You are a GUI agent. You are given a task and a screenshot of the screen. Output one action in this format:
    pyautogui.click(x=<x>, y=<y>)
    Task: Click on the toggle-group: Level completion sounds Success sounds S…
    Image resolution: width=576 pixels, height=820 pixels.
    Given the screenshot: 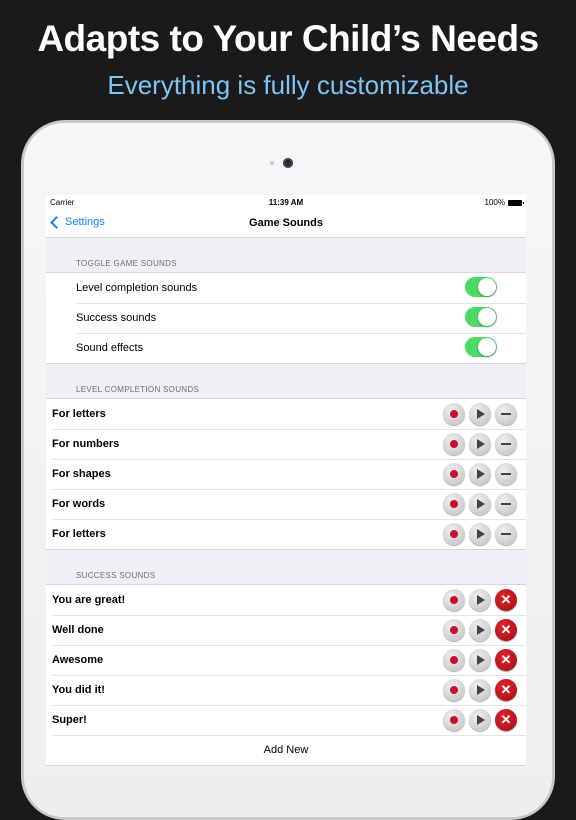 What is the action you would take?
    pyautogui.click(x=286, y=318)
    